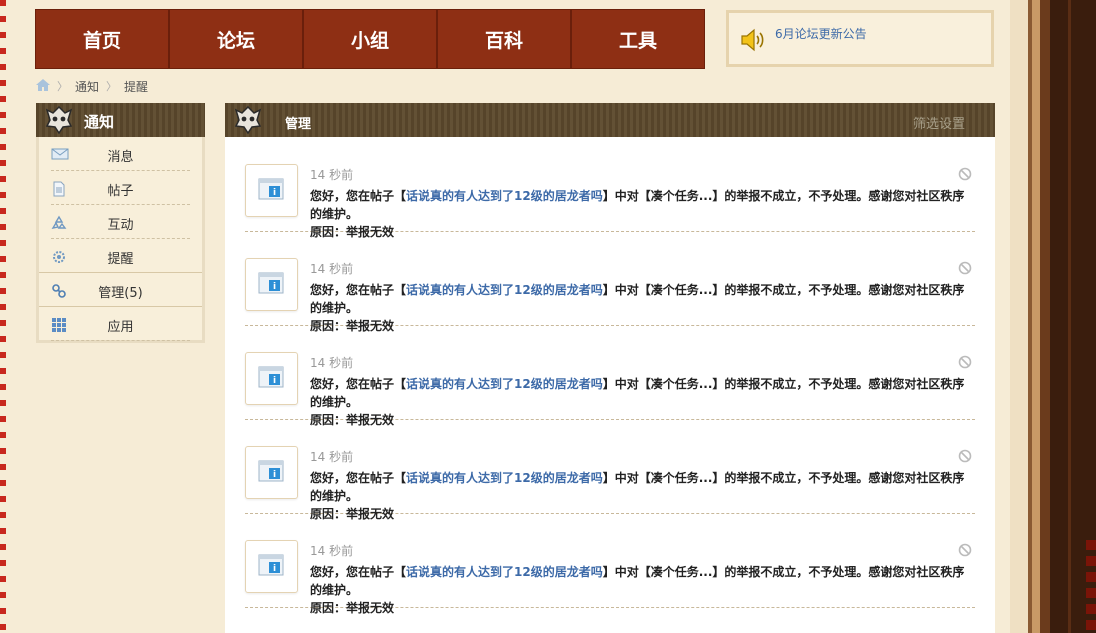 This screenshot has height=633, width=1096. I want to click on sidebar-item-label: 提醒, so click(120, 259).